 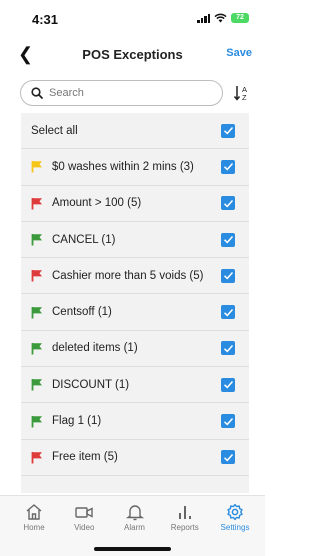 I want to click on select-all-checkbox, so click(x=228, y=130).